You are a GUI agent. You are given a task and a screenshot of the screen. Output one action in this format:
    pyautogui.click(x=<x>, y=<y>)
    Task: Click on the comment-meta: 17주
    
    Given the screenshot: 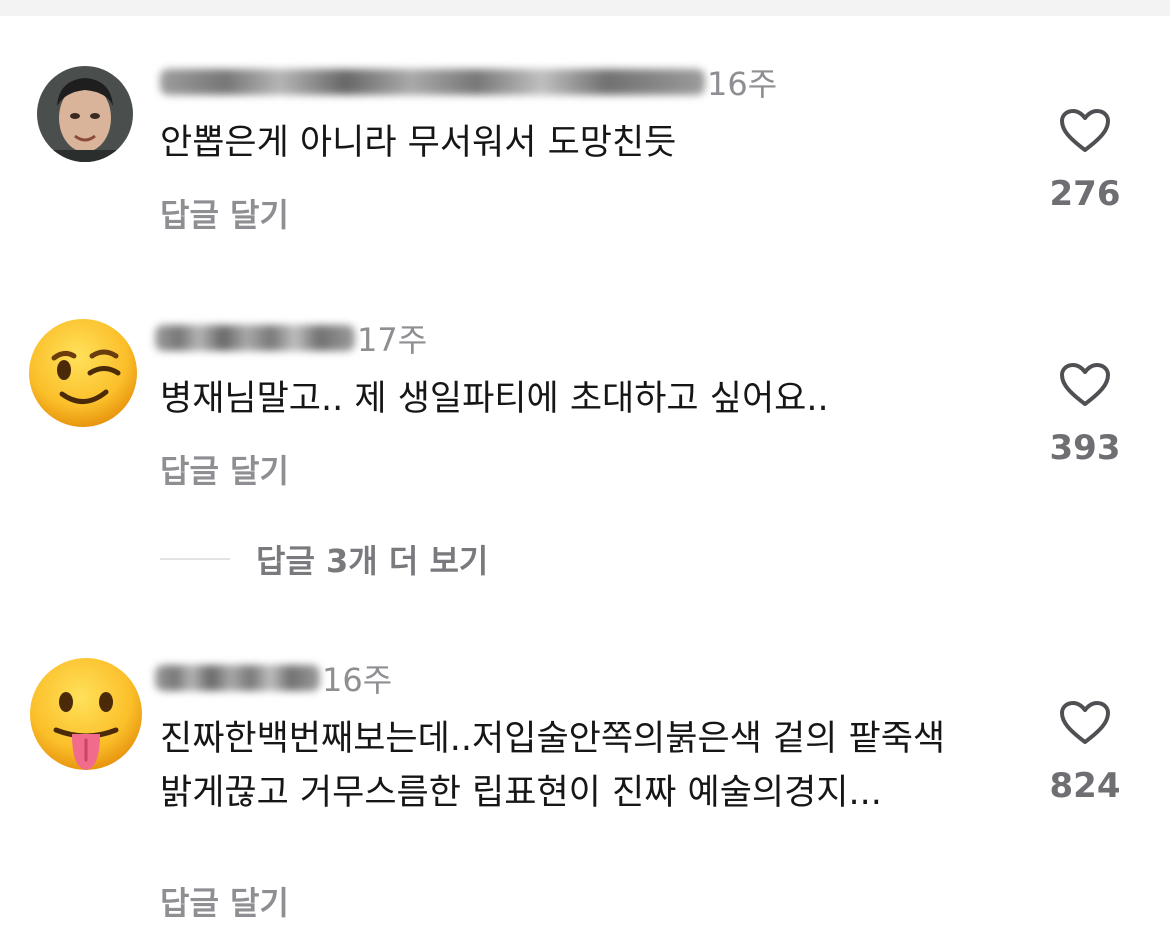 What is the action you would take?
    pyautogui.click(x=291, y=338)
    